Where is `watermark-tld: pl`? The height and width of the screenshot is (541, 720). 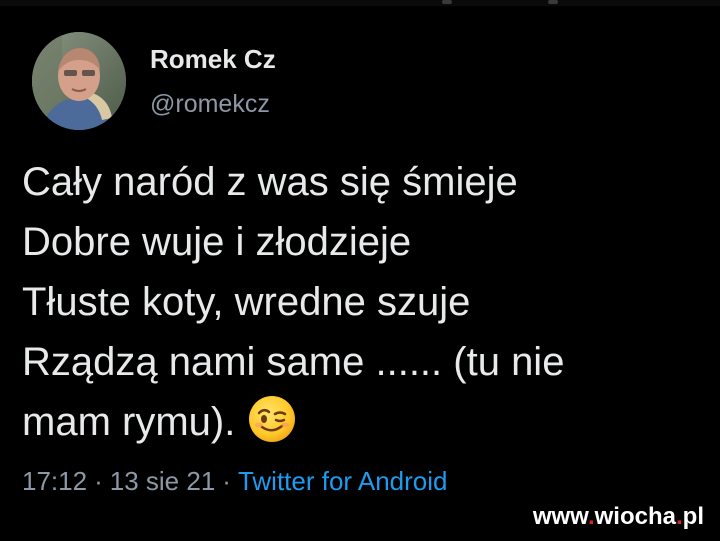 watermark-tld: pl is located at coordinates (693, 516).